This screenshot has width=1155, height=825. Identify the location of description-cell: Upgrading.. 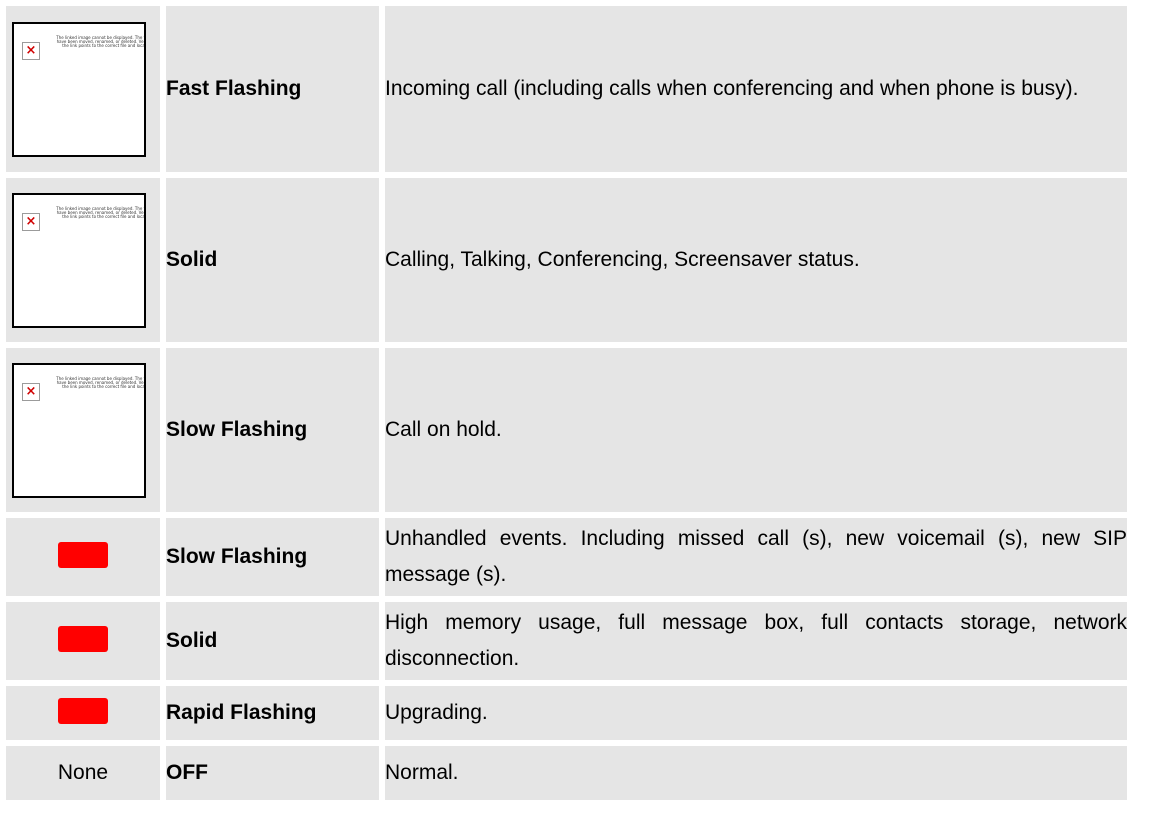
(756, 713).